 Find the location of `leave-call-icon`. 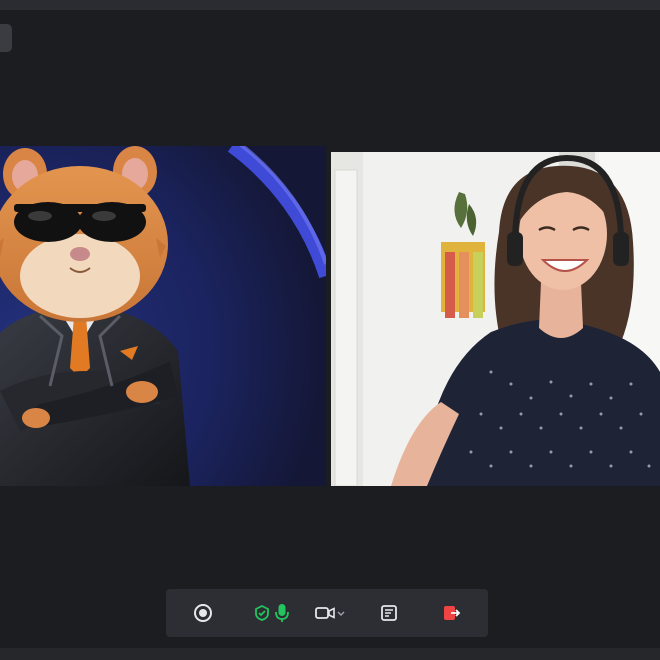

leave-call-icon is located at coordinates (452, 613).